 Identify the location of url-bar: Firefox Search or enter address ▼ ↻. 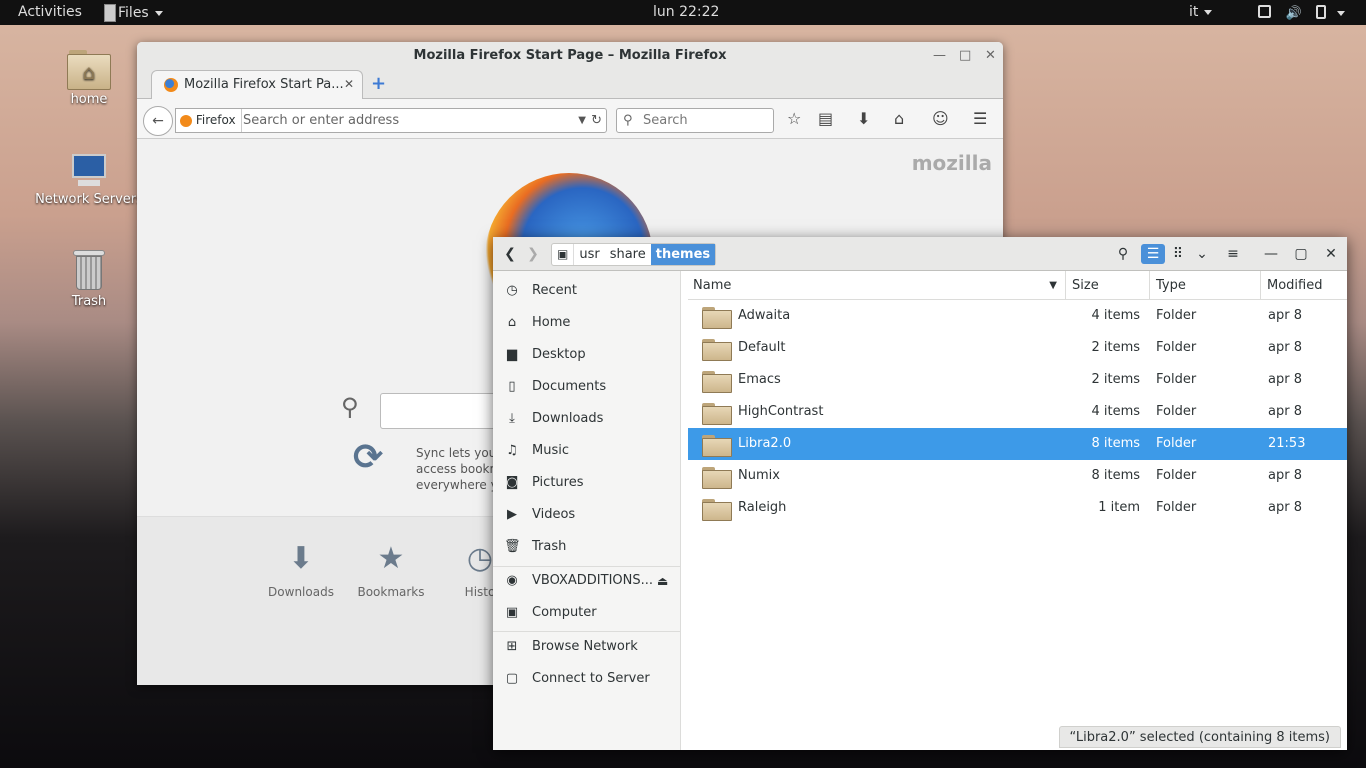
(391, 120).